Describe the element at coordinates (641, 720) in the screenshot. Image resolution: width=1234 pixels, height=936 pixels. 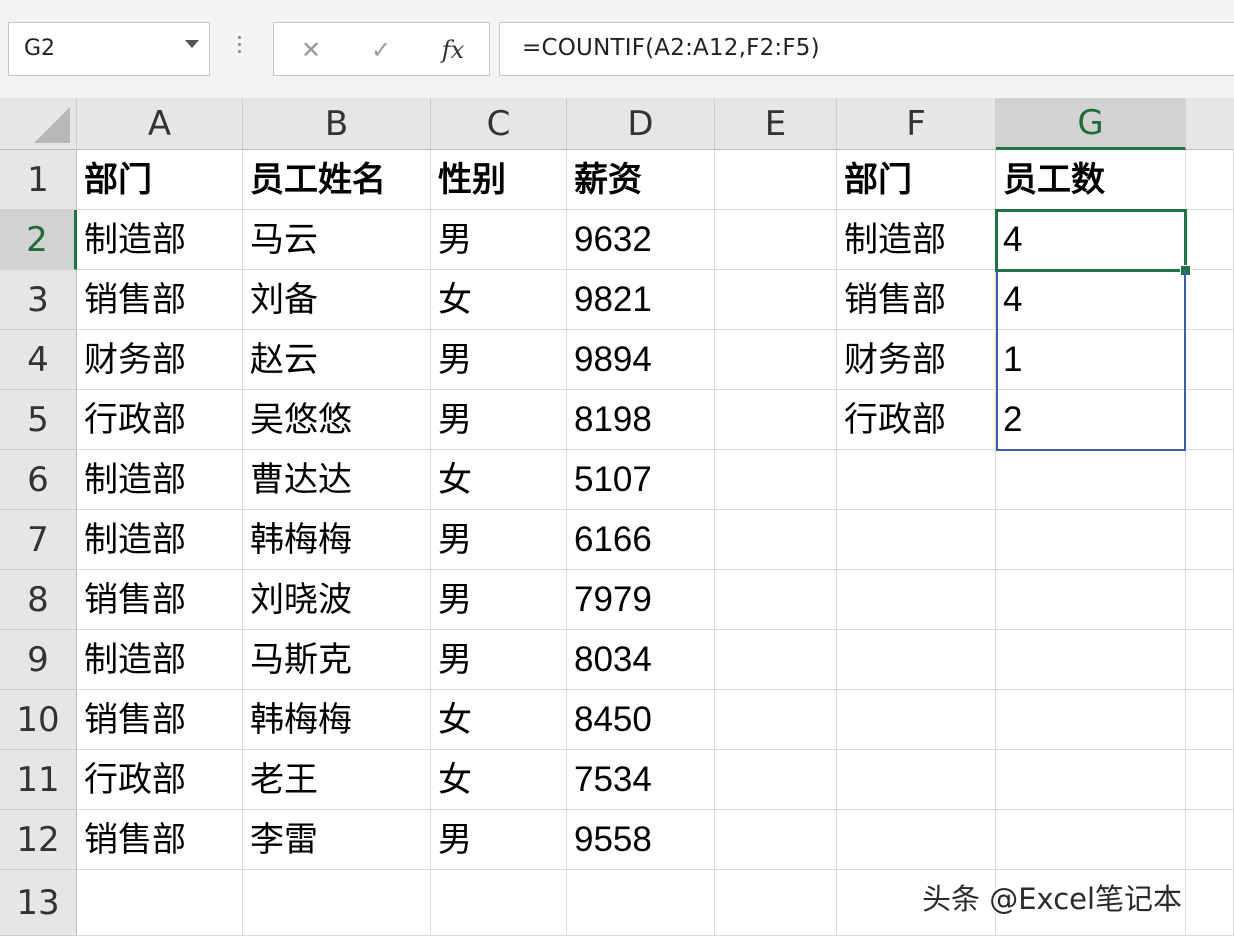
I see `cell-d10: 8450` at that location.